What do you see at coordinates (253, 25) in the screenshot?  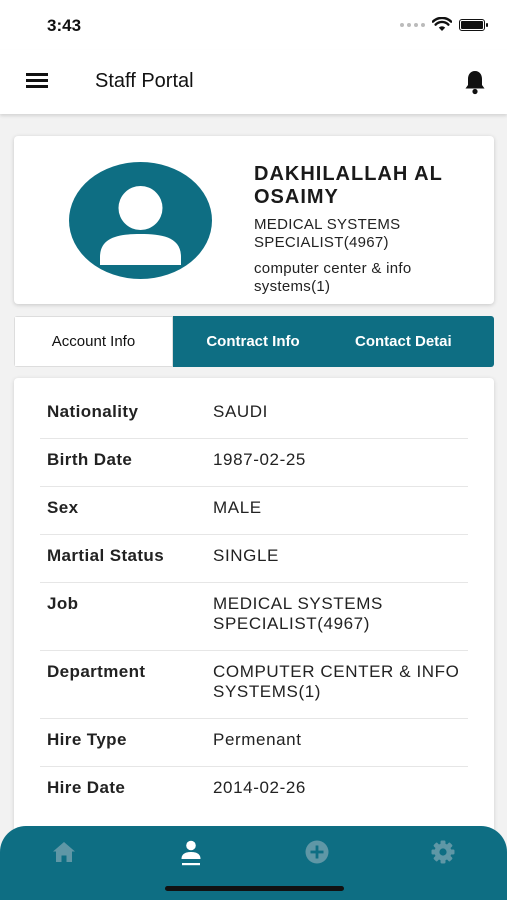 I see `status-bar: 3:43` at bounding box center [253, 25].